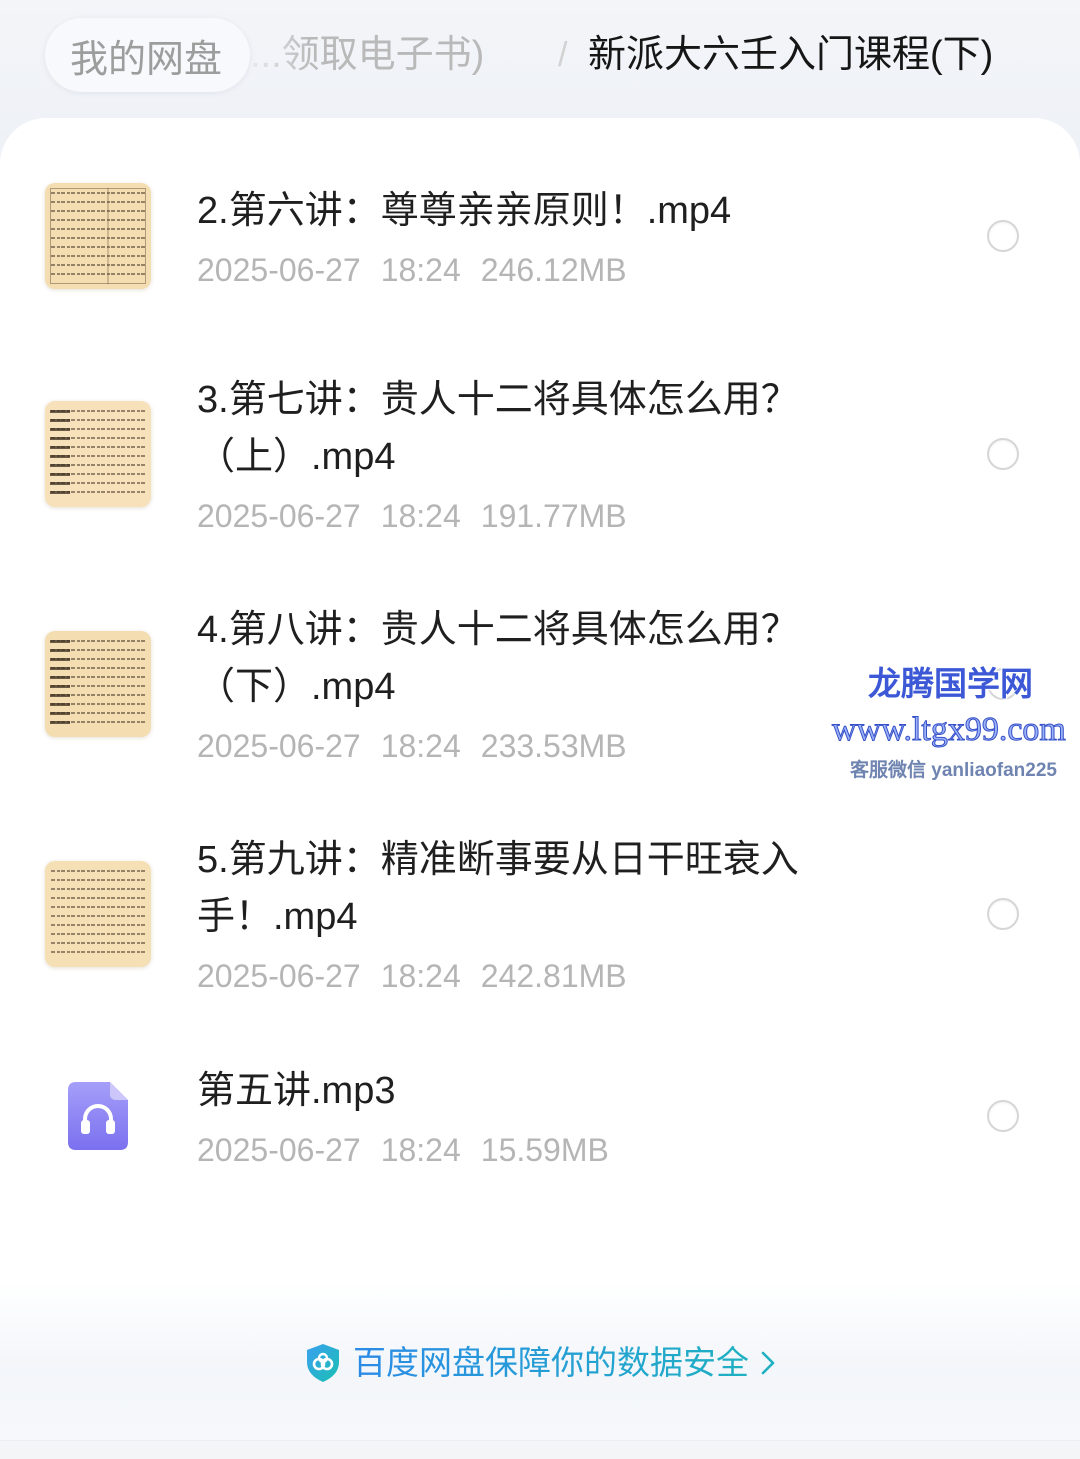 The image size is (1080, 1459). I want to click on file-meta: 2025-06-27 18:24 246.12MB, so click(507, 270).